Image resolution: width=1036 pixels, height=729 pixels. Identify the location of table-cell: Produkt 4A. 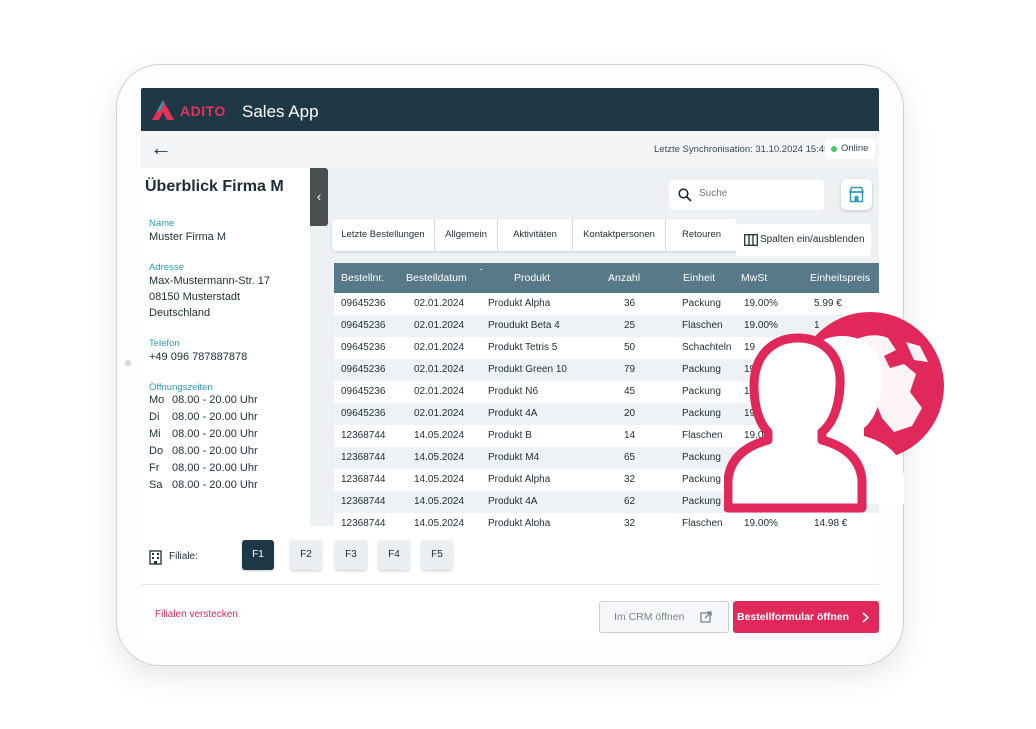
(513, 413).